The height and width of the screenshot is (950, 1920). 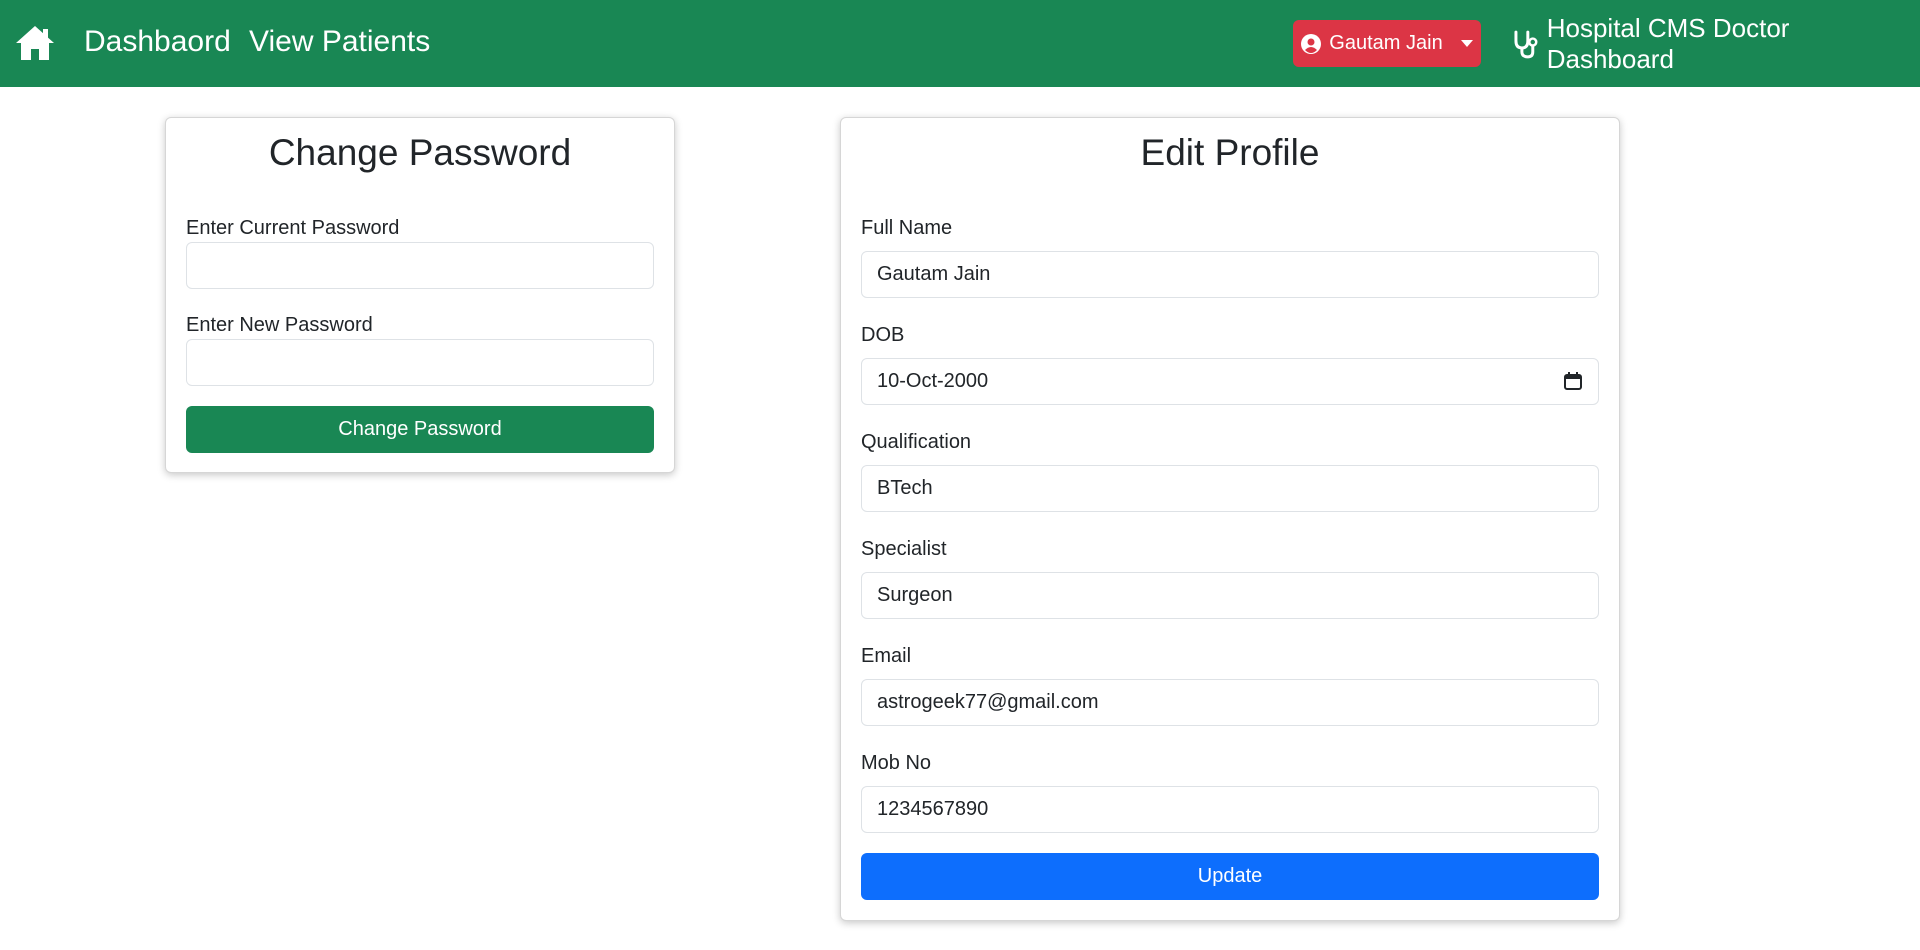 I want to click on new-password-label: Enter New Password, so click(x=279, y=325).